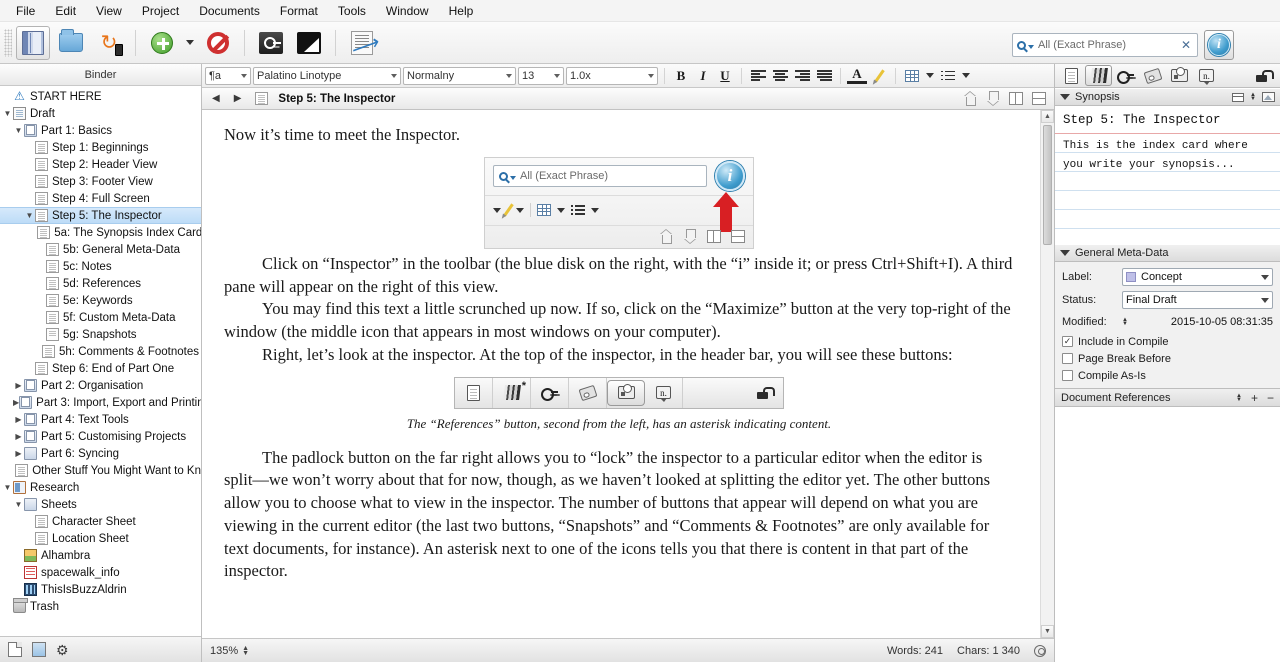  What do you see at coordinates (100, 436) in the screenshot?
I see `binder-item: ▶ Part 5: Customising Projects` at bounding box center [100, 436].